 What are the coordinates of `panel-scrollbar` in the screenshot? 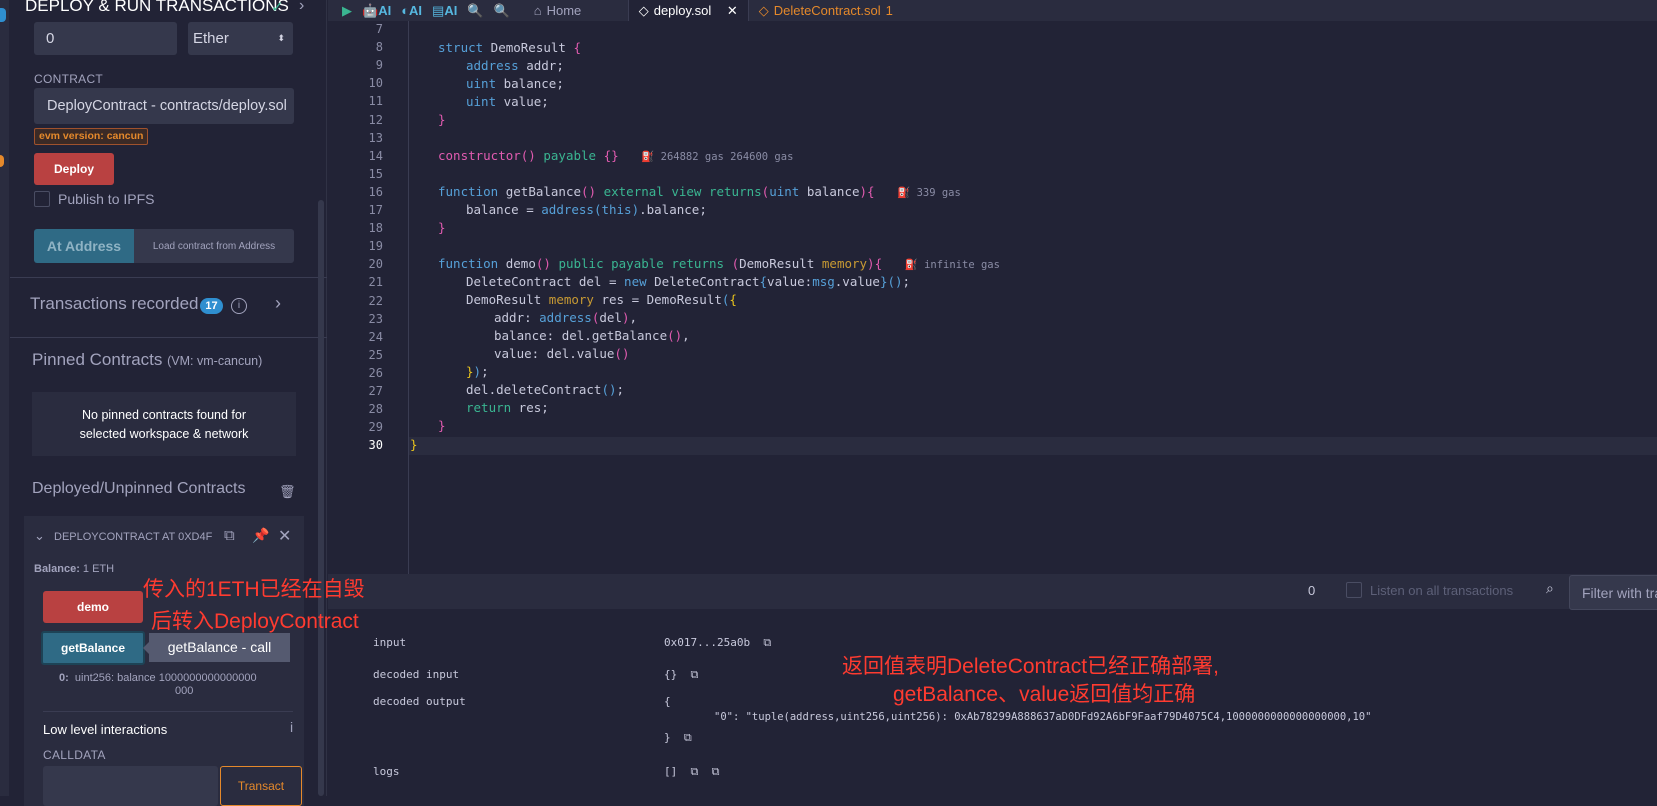 It's located at (321, 498).